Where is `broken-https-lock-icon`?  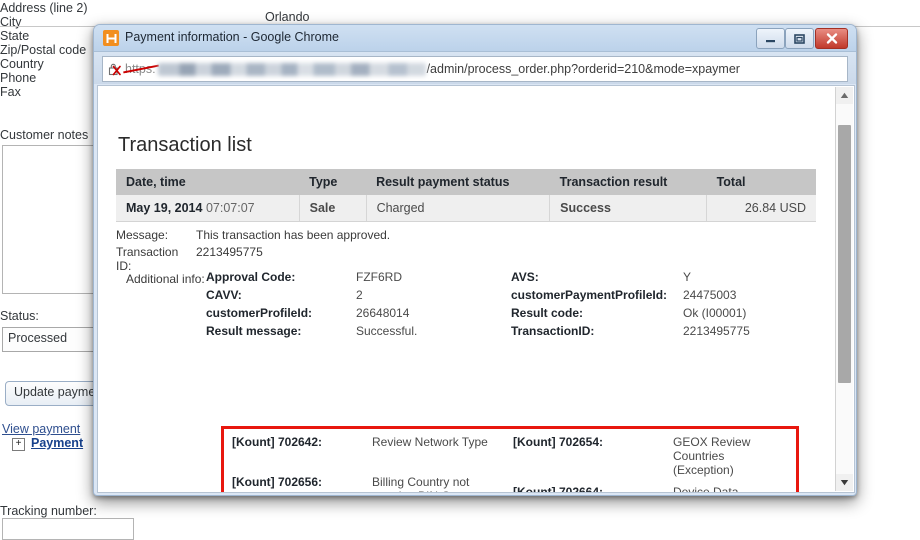 broken-https-lock-icon is located at coordinates (114, 69).